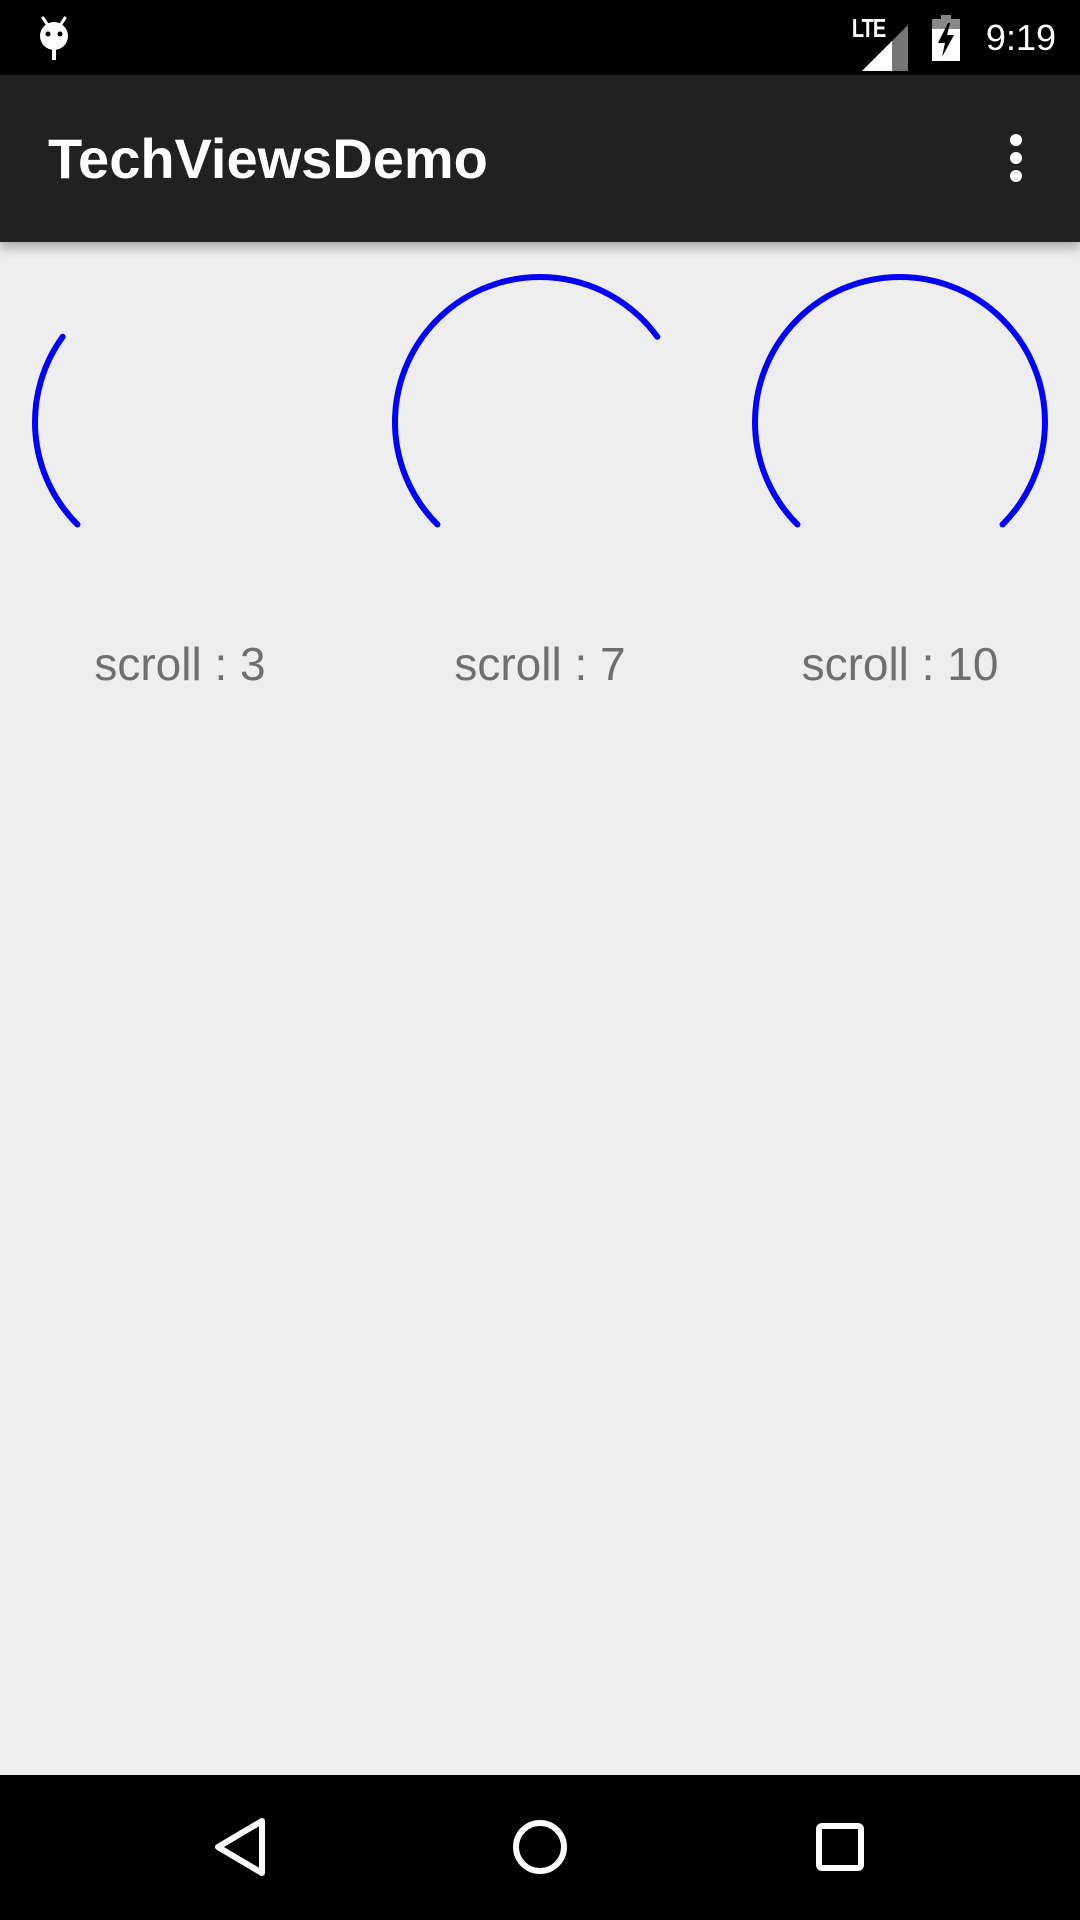  I want to click on android-debug-icon, so click(54, 38).